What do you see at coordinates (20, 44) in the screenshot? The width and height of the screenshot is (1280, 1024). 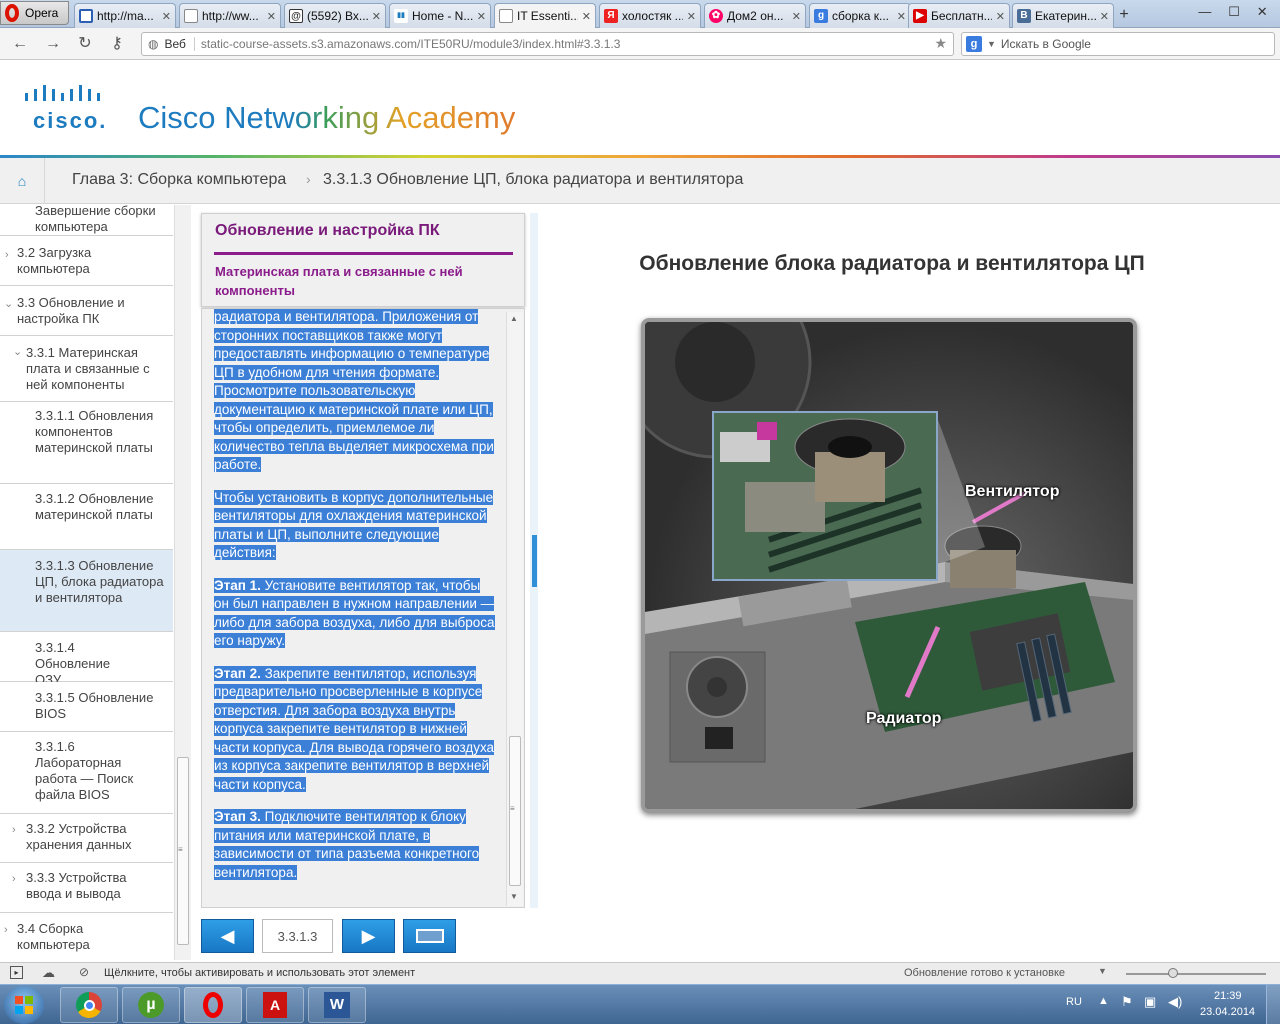 I see `back-arrow-icon: ←` at bounding box center [20, 44].